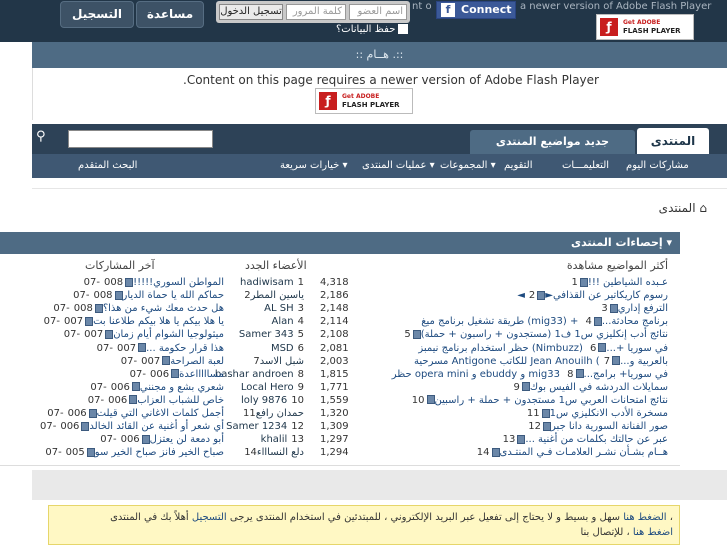 Image resolution: width=727 pixels, height=545 pixels. What do you see at coordinates (468, 165) in the screenshot?
I see `subnav-groups: المجموعات ▾` at bounding box center [468, 165].